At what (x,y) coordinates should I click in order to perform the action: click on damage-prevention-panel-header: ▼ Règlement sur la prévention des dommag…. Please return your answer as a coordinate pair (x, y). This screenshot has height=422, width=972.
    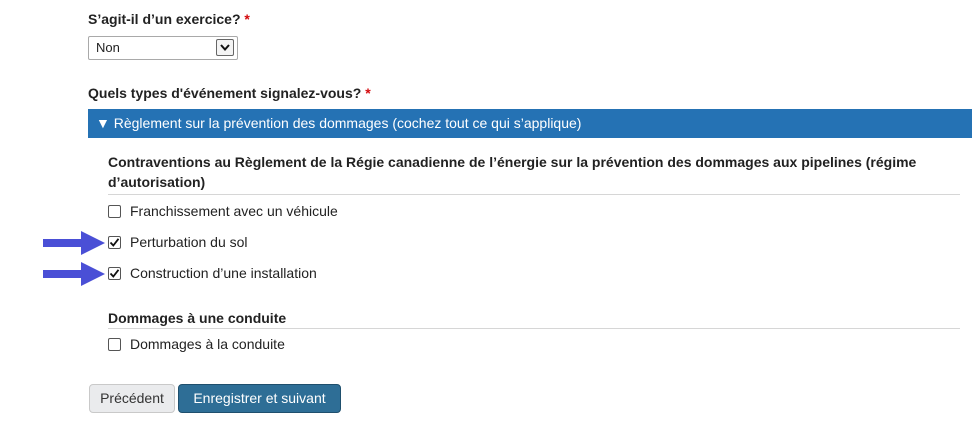
    Looking at the image, I should click on (530, 123).